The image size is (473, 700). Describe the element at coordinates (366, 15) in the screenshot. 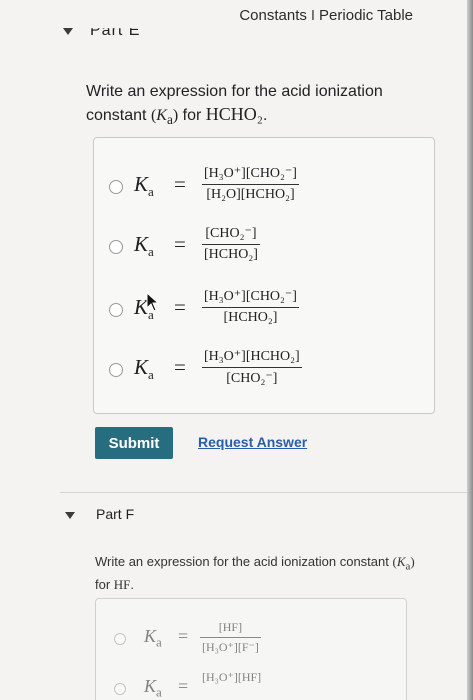

I see `periodic-table-link: Periodic Table` at that location.